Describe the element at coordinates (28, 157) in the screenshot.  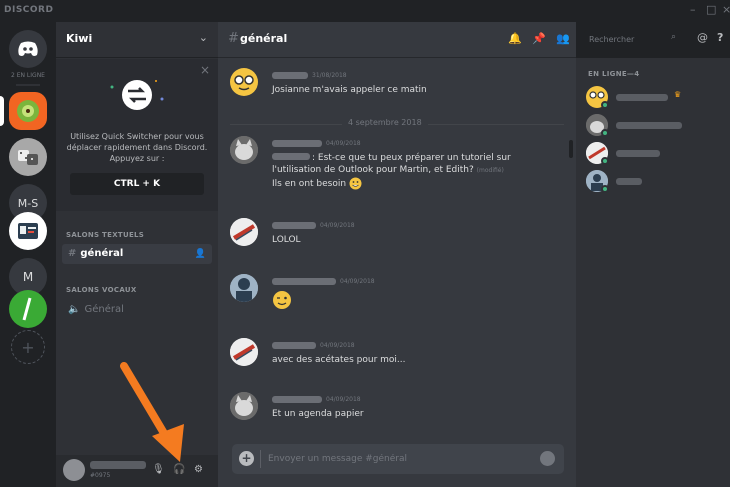
I see `server-dice` at that location.